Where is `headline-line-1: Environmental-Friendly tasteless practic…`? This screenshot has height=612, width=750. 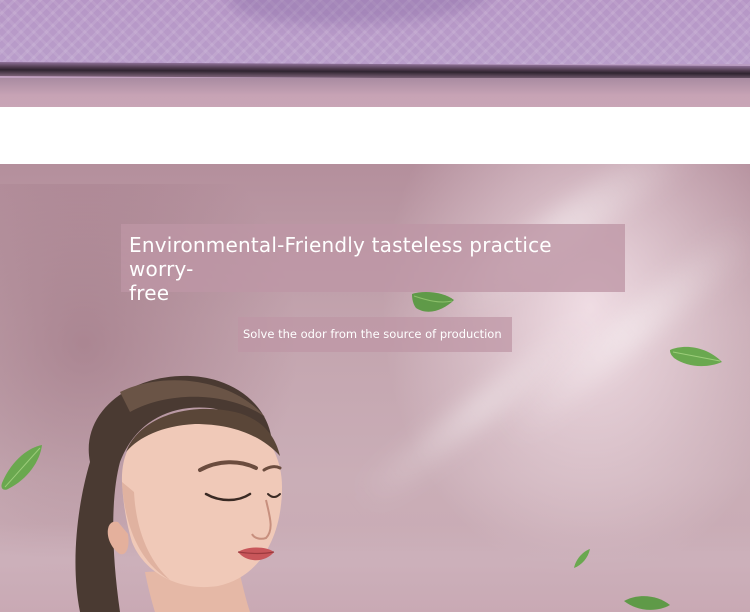 headline-line-1: Environmental-Friendly tasteless practic… is located at coordinates (340, 257).